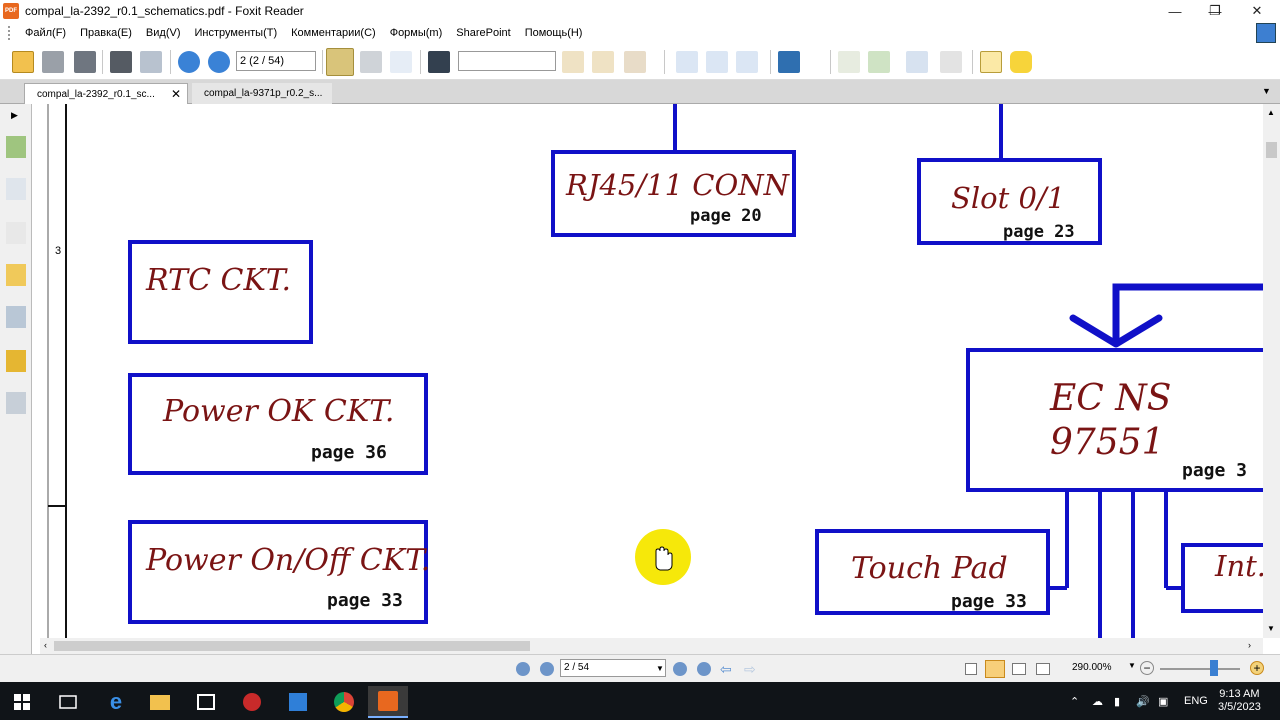  What do you see at coordinates (1214, 668) in the screenshot?
I see `zoom-slider-thumb` at bounding box center [1214, 668].